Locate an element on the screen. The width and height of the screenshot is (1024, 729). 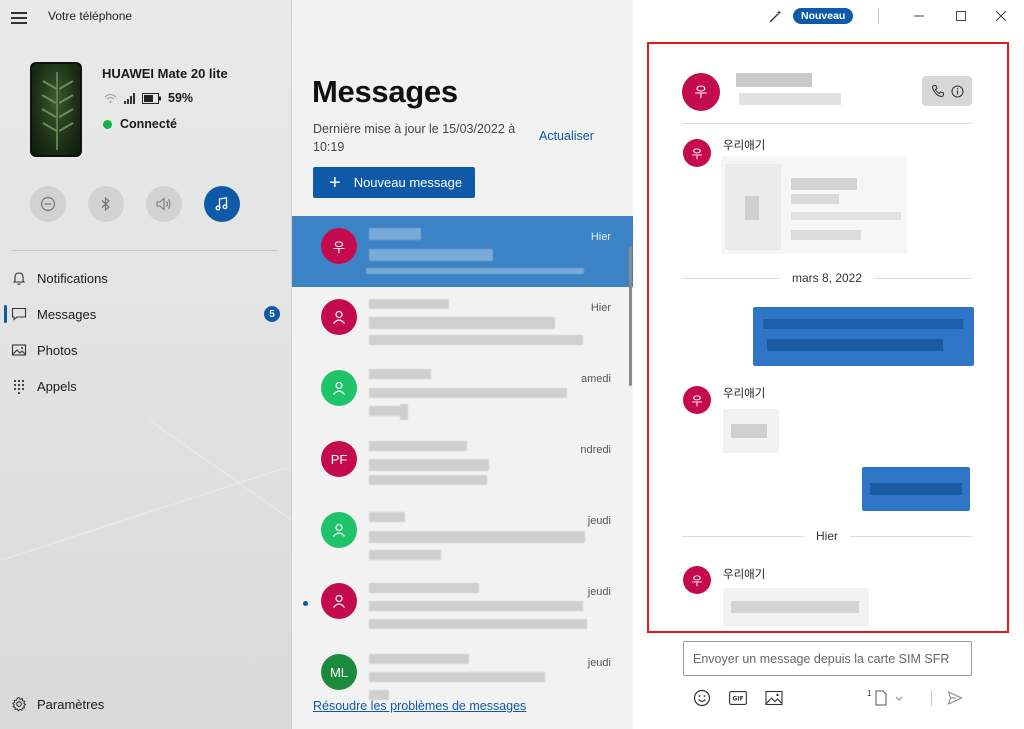
speaker-icon is located at coordinates (163, 204).